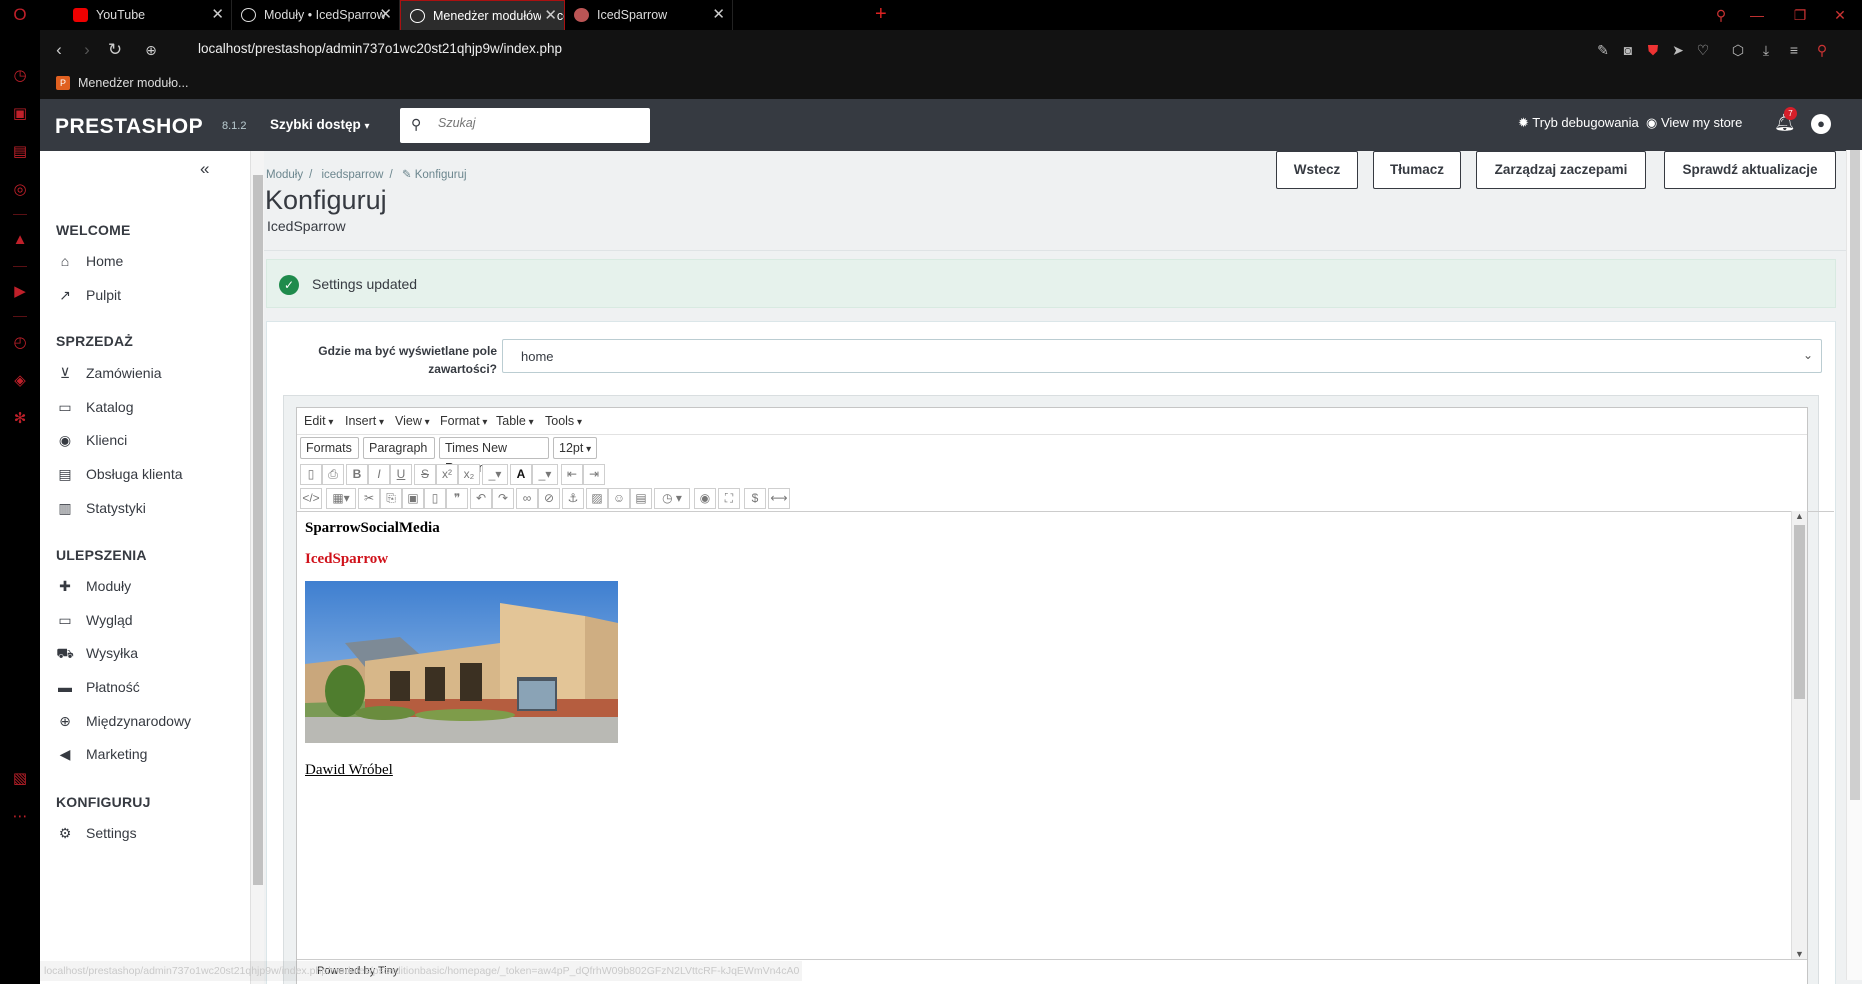 This screenshot has width=1862, height=984. I want to click on more-icon: ⋯, so click(20, 817).